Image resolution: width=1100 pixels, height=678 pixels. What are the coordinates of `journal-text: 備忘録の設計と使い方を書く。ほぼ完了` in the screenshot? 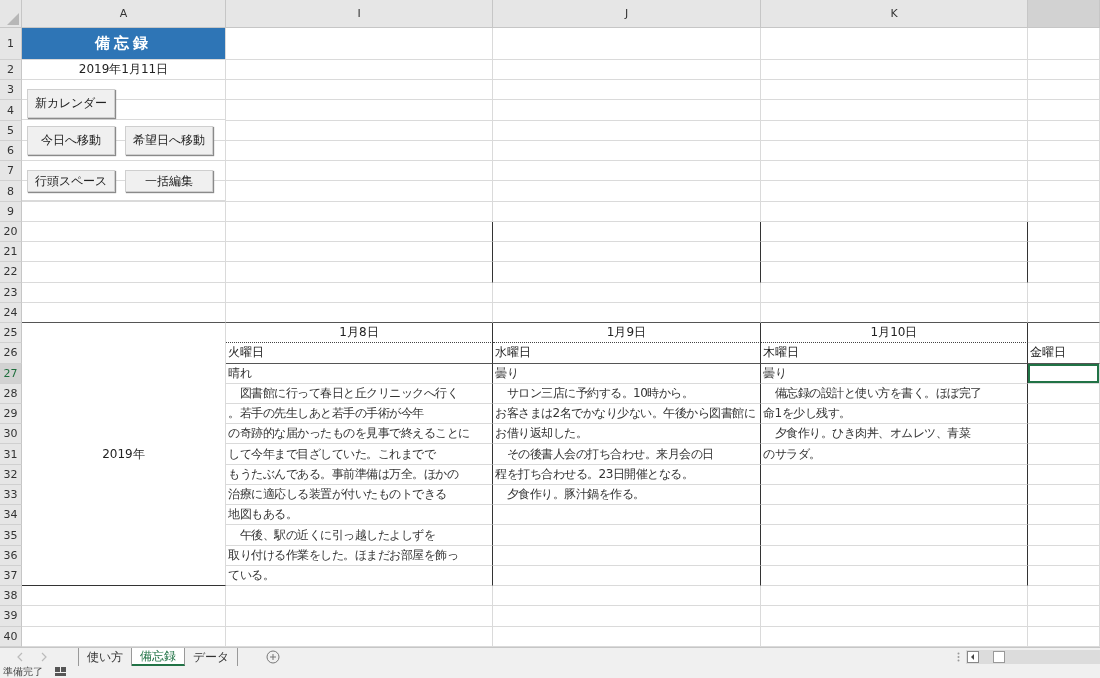 It's located at (894, 393).